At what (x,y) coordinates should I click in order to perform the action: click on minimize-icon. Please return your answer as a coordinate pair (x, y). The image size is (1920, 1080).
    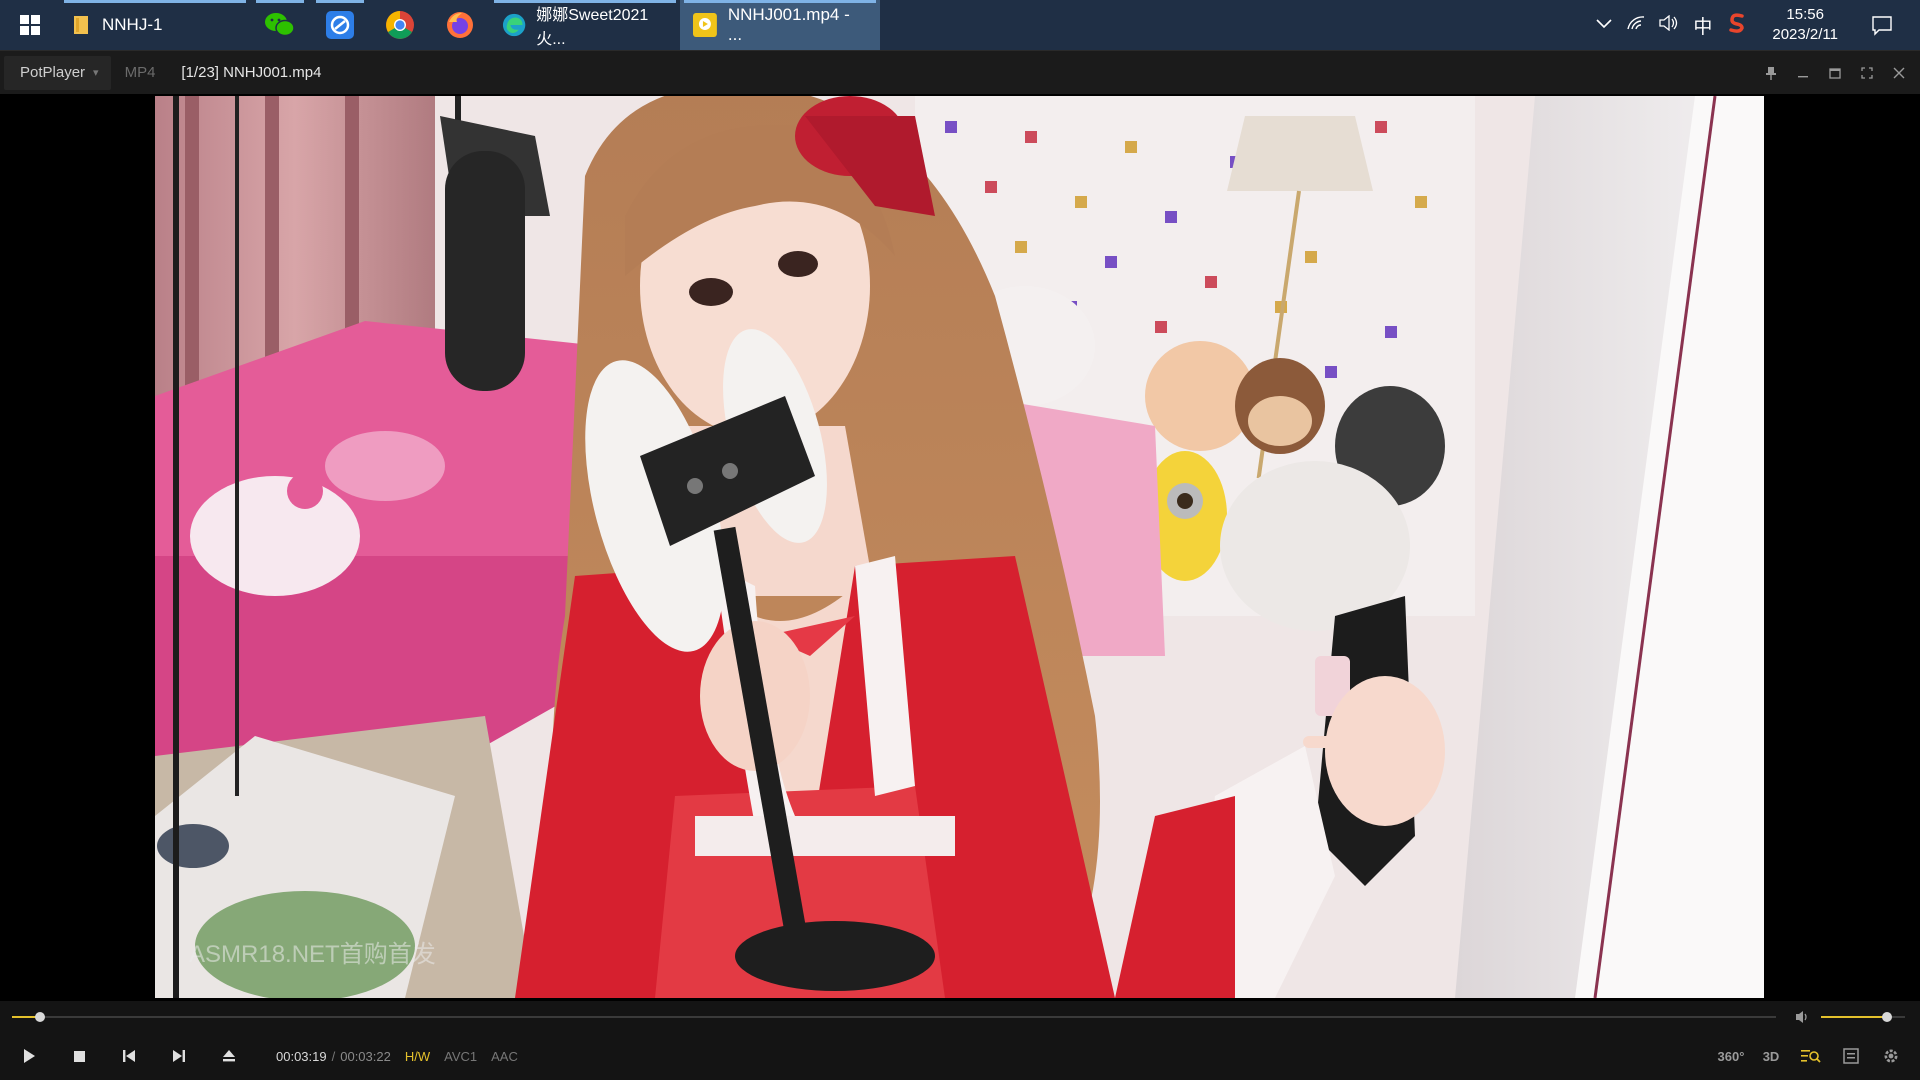
    Looking at the image, I should click on (1803, 73).